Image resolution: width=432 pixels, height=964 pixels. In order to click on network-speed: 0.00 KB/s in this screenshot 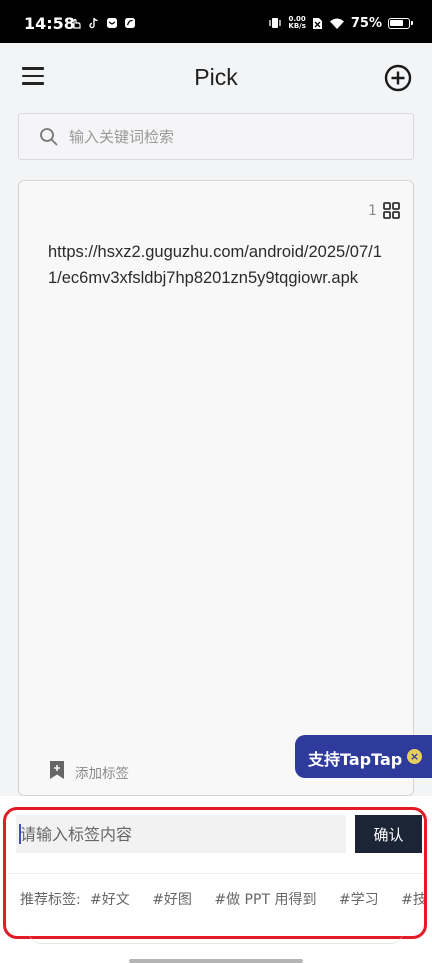, I will do `click(296, 23)`.